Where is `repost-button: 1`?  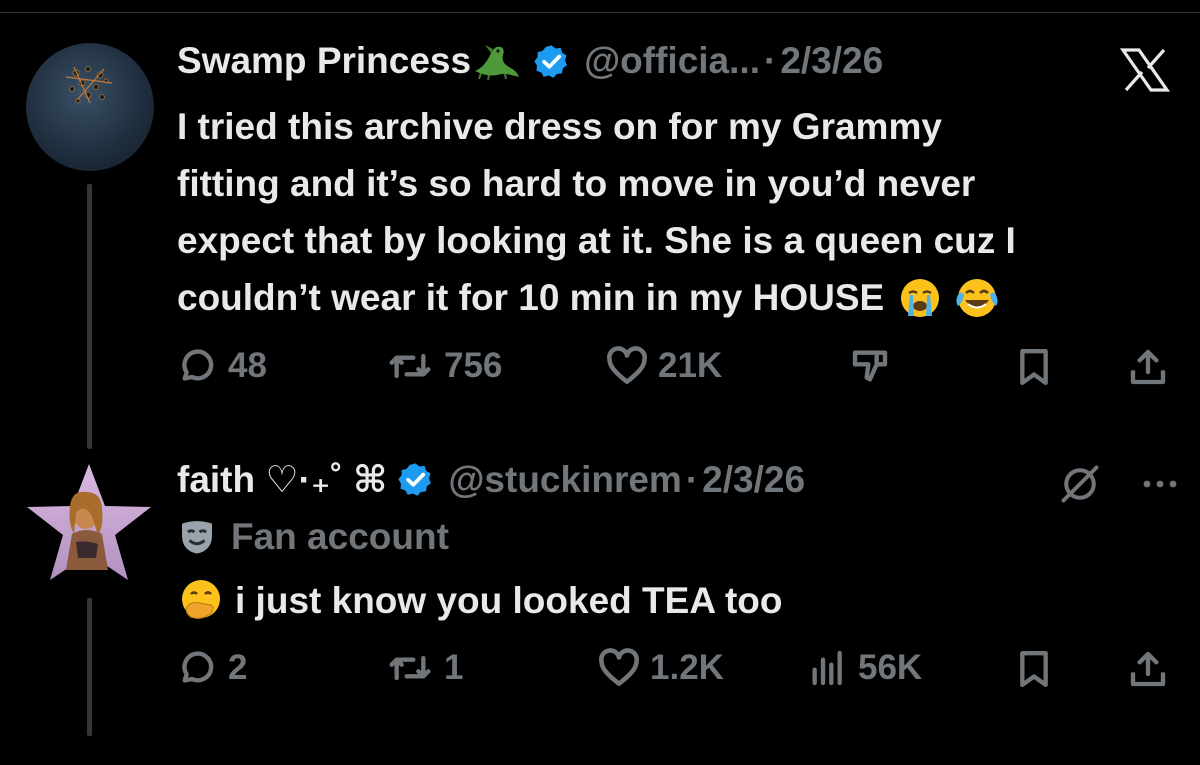 repost-button: 1 is located at coordinates (424, 668).